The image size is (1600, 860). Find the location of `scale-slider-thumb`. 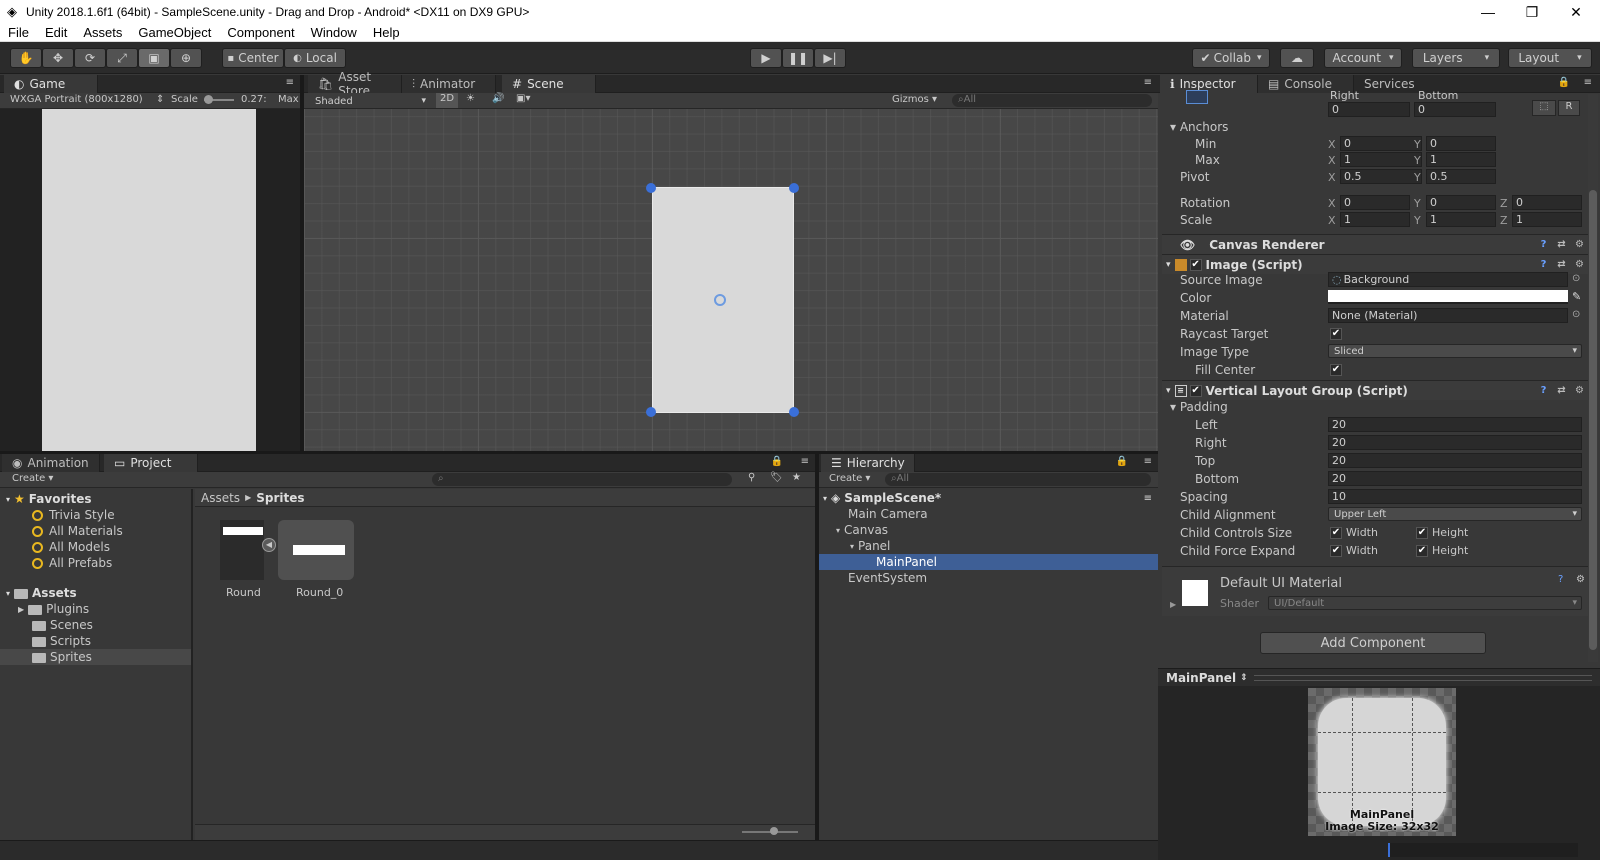

scale-slider-thumb is located at coordinates (208, 99).